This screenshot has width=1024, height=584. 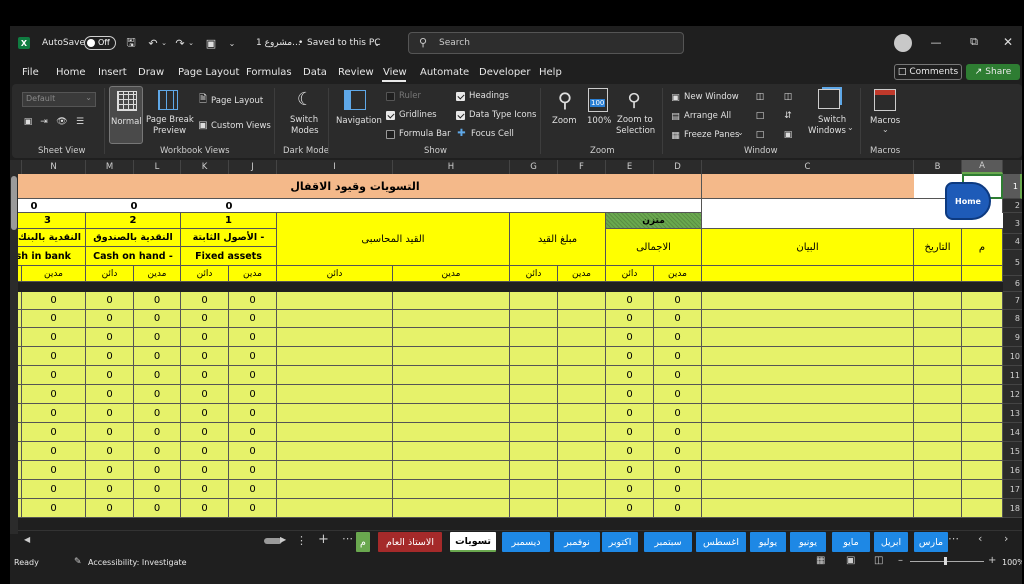 What do you see at coordinates (851, 542) in the screenshot?
I see `sheet-tab-10: مايو` at bounding box center [851, 542].